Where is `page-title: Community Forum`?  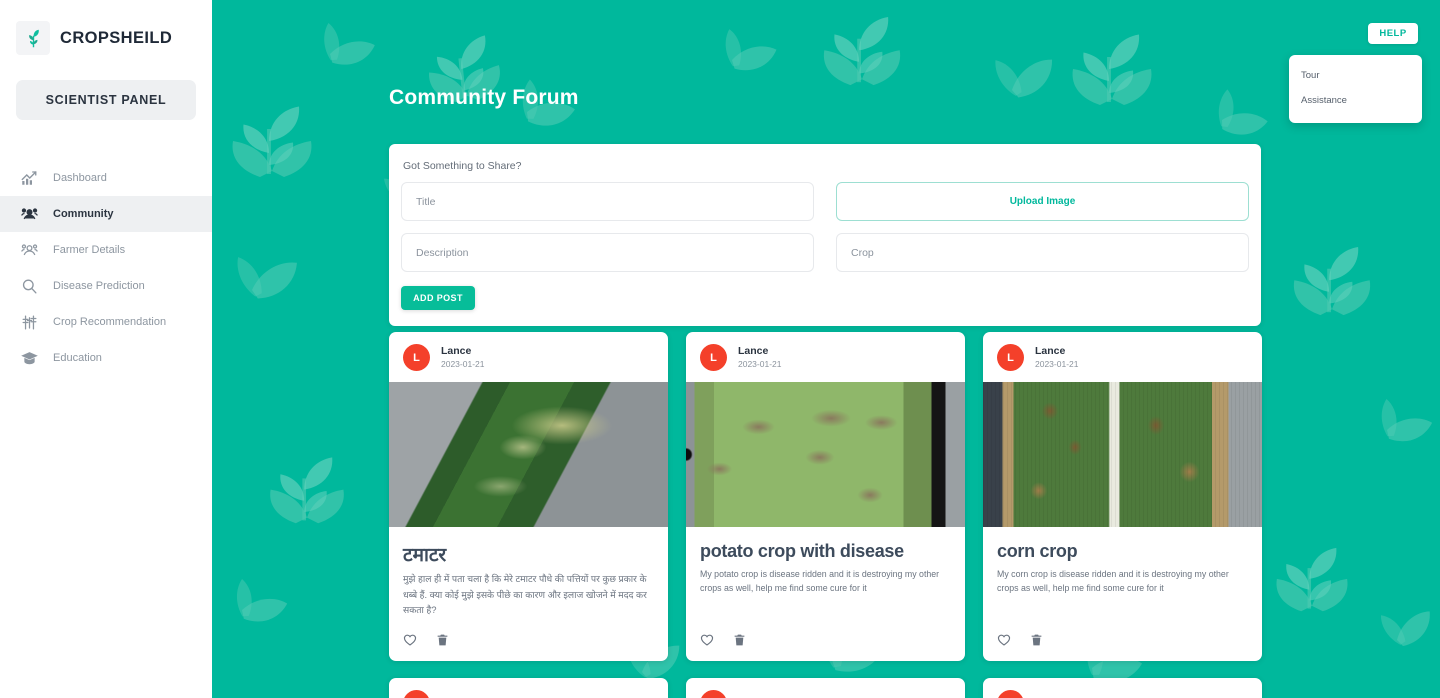 page-title: Community Forum is located at coordinates (484, 97).